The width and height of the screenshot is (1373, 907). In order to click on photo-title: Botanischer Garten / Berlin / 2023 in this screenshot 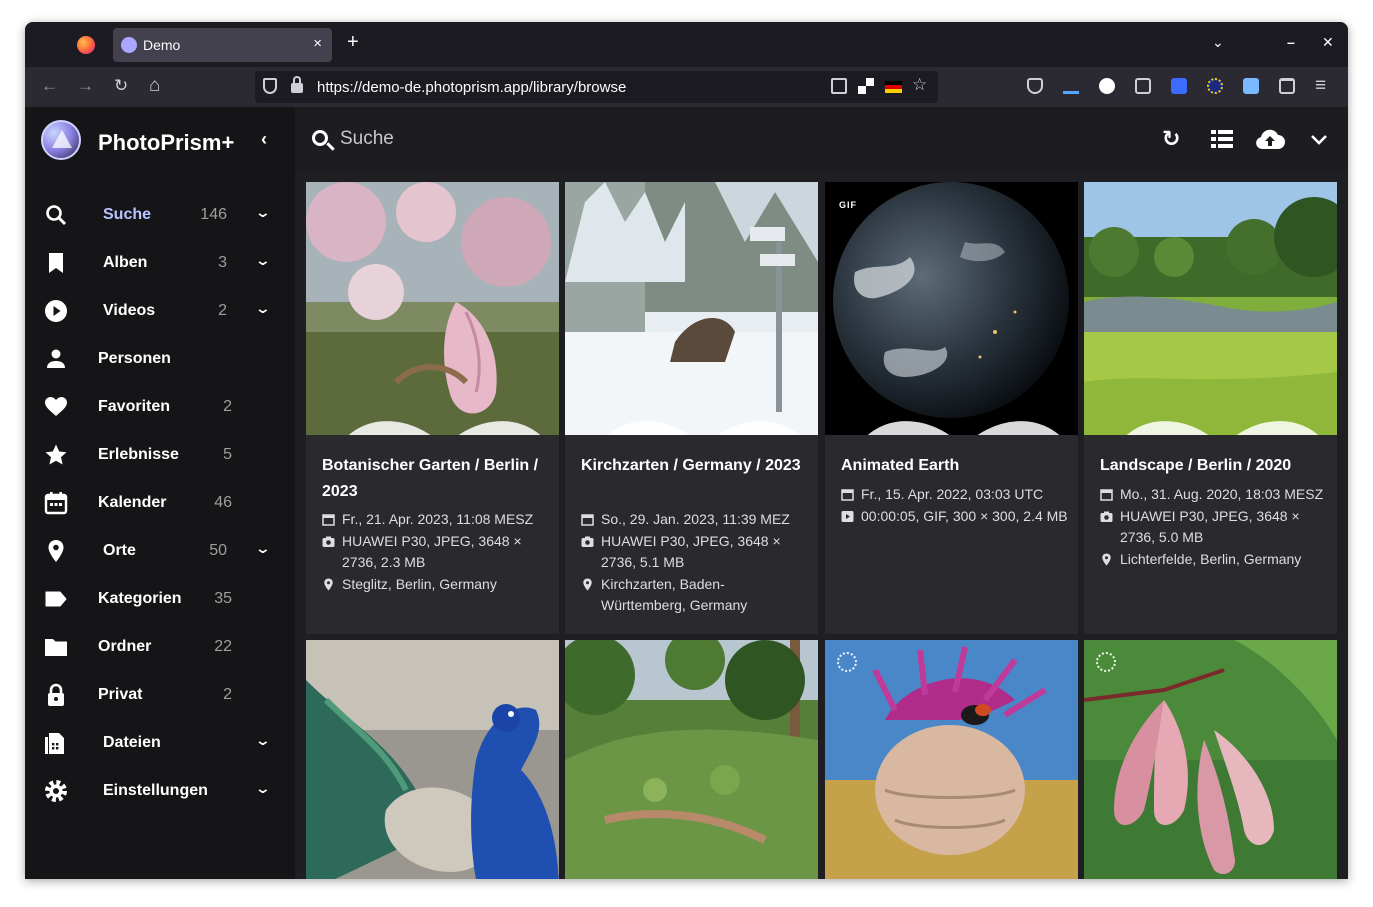, I will do `click(434, 479)`.